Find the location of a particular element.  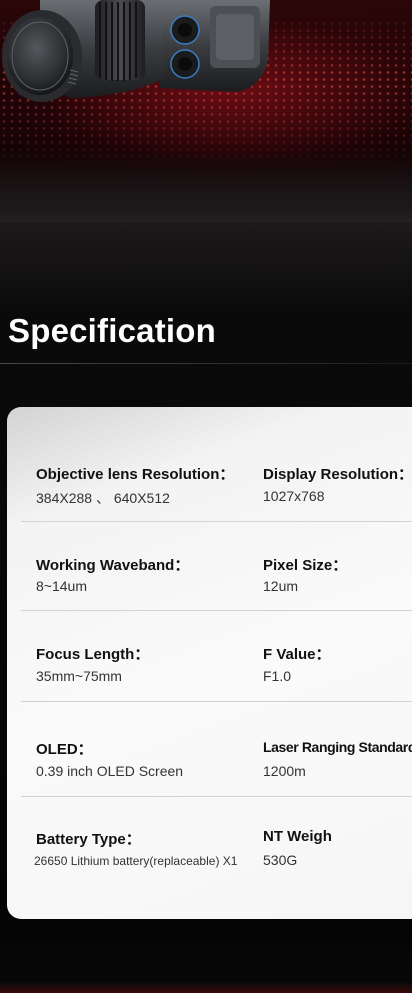

thermal-scope-image is located at coordinates (136, 51).